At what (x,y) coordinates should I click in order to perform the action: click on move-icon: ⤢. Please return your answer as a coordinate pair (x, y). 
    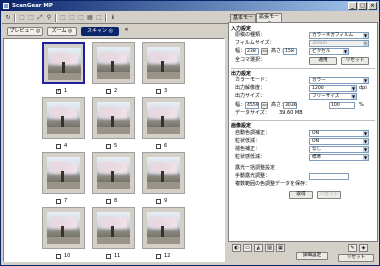
    Looking at the image, I should click on (40, 18).